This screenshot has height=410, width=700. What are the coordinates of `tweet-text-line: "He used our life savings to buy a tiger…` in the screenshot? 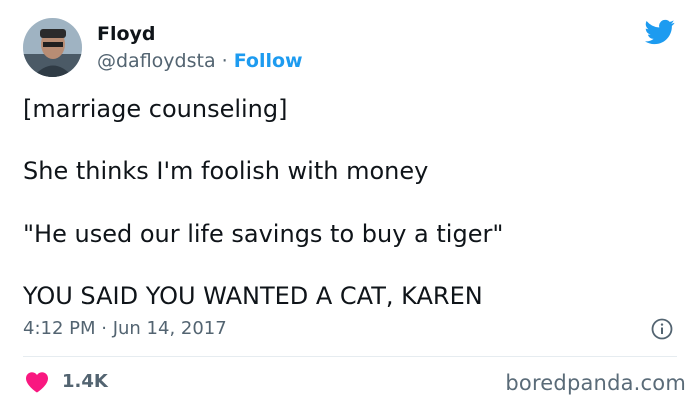 It's located at (263, 234).